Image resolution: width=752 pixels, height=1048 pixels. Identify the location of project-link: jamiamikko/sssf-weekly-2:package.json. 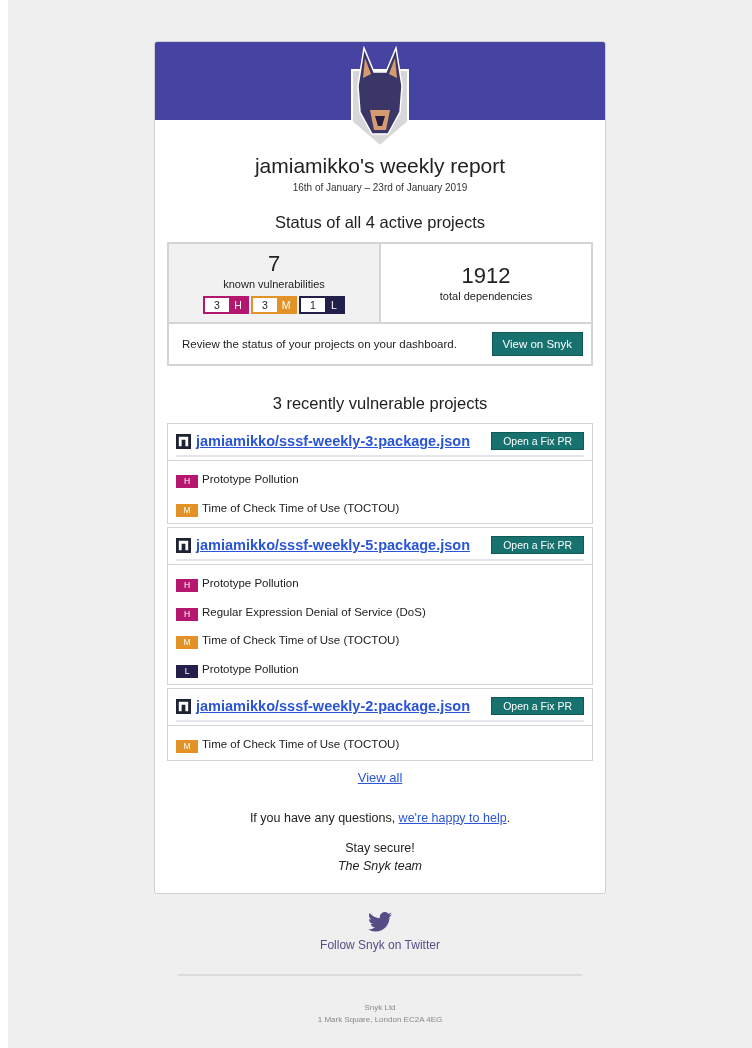
(333, 706).